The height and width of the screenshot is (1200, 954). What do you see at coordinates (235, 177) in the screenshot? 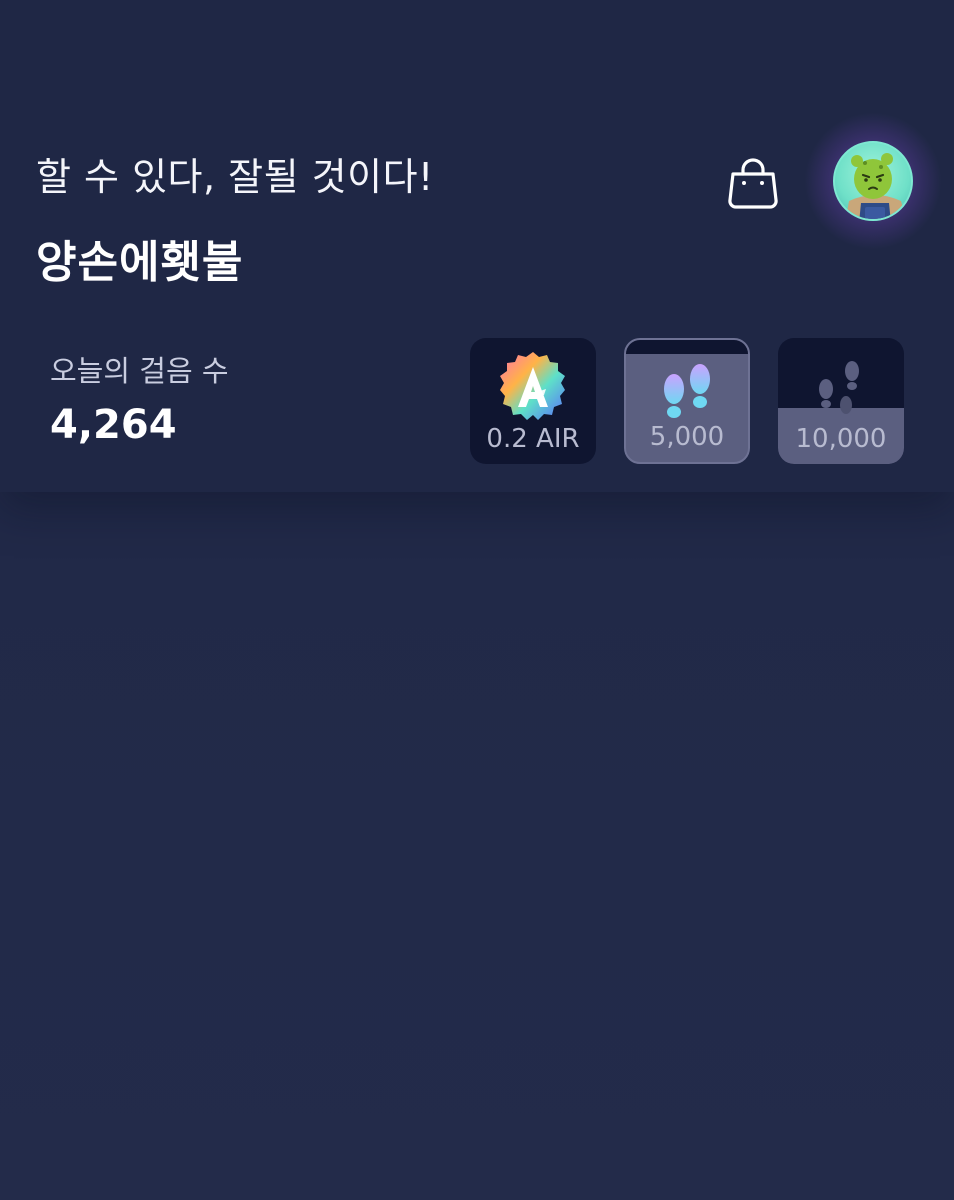
I see `greeting-text: 할 수 있다, 잘될 것이다!` at bounding box center [235, 177].